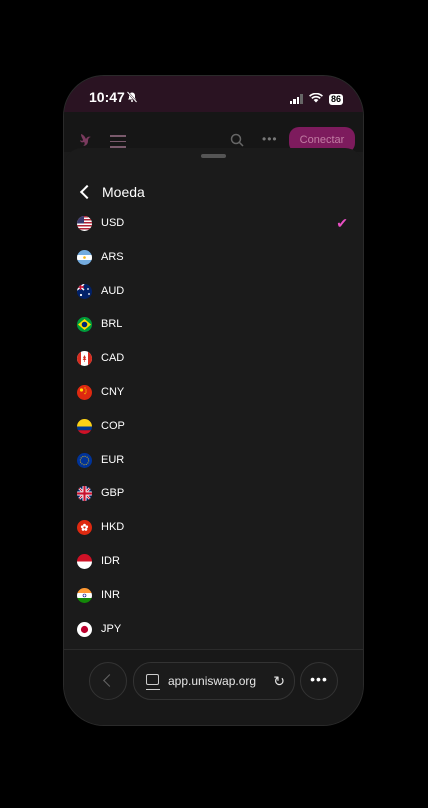 This screenshot has width=428, height=808. What do you see at coordinates (84, 223) in the screenshot?
I see `us-flag-icon` at bounding box center [84, 223].